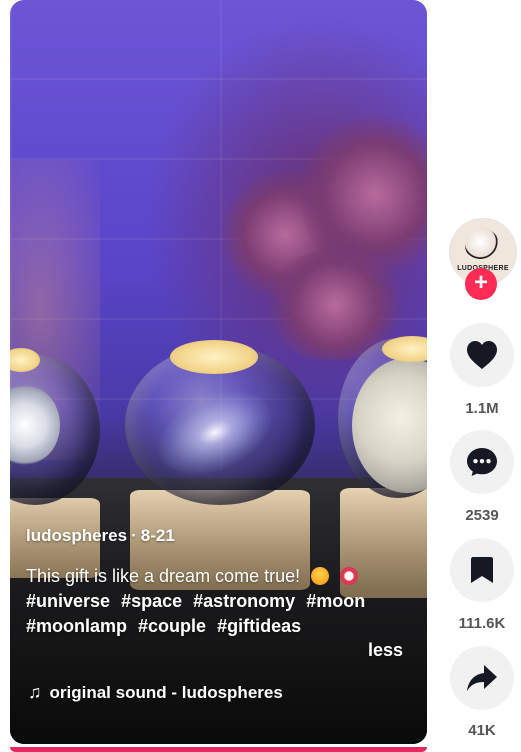 The image size is (521, 752). I want to click on video-progress-bar, so click(218, 749).